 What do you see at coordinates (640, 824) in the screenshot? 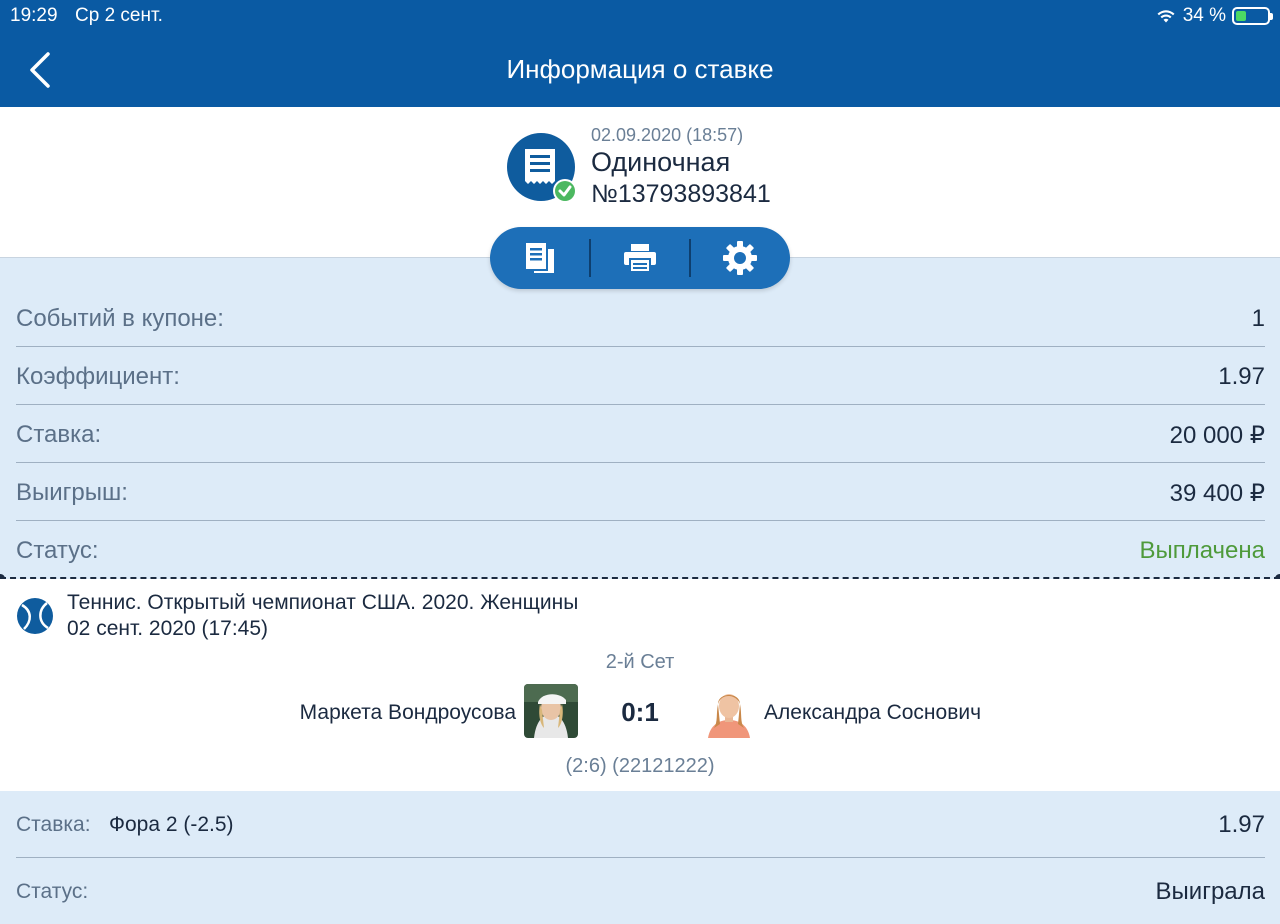
I see `bet-selection-row: Ставка: Фора 2 (-2.5) 1.97` at bounding box center [640, 824].